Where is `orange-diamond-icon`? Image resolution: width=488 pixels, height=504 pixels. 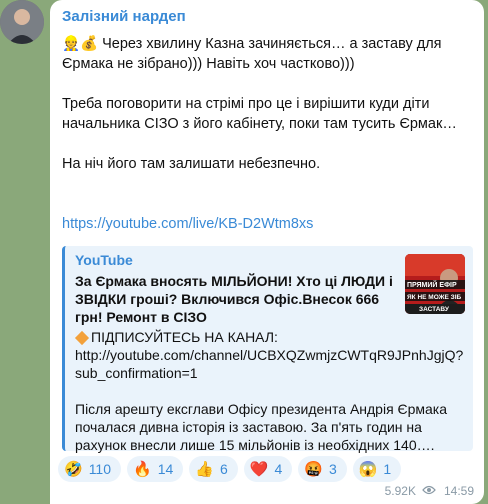
orange-diamond-icon is located at coordinates (82, 337).